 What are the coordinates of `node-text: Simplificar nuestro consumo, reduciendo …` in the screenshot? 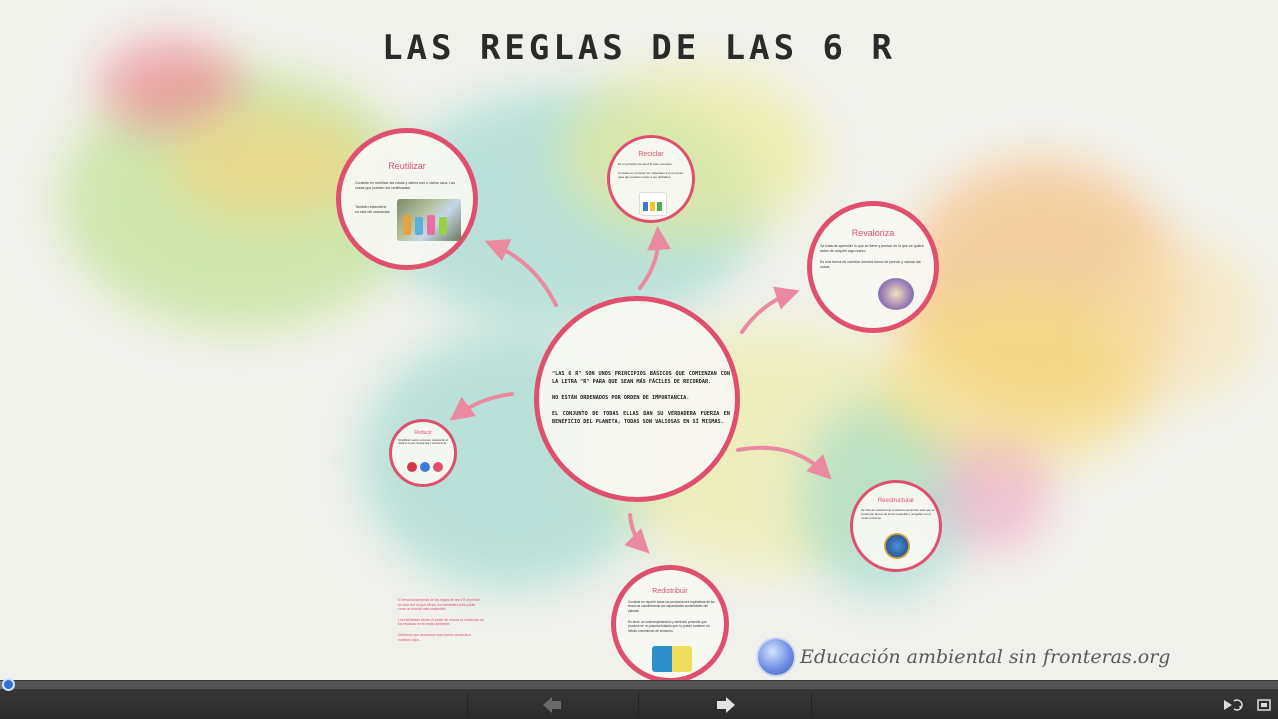 It's located at (423, 442).